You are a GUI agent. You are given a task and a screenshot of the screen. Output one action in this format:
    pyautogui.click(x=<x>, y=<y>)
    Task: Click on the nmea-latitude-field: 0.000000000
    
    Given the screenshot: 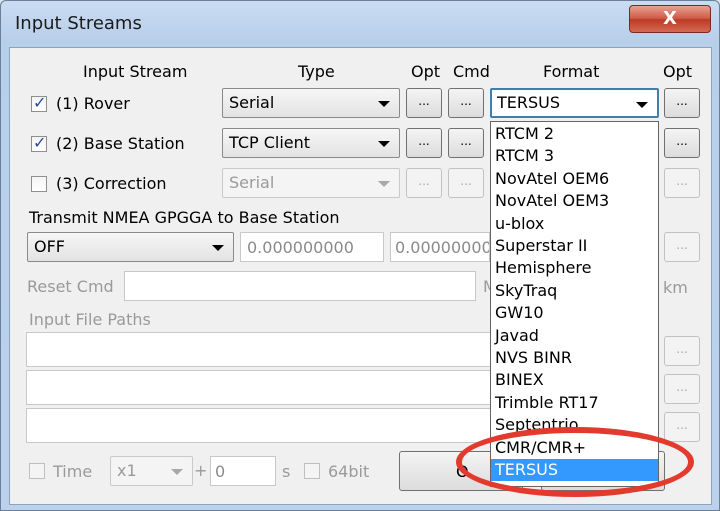 What is the action you would take?
    pyautogui.click(x=312, y=247)
    